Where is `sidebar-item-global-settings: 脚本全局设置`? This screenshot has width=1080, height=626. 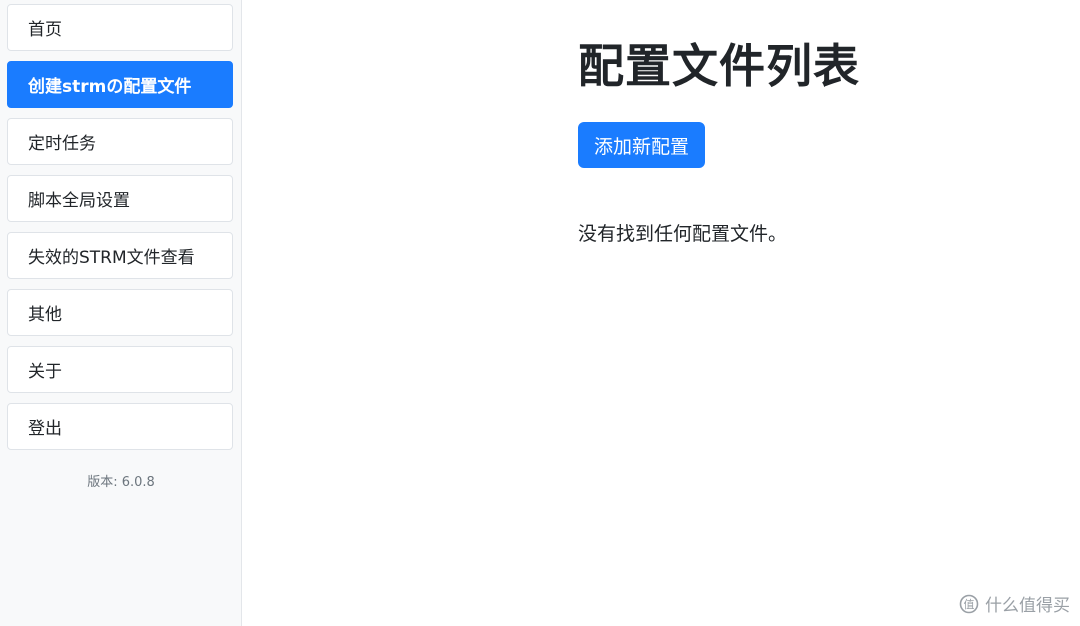 sidebar-item-global-settings: 脚本全局设置 is located at coordinates (120, 198).